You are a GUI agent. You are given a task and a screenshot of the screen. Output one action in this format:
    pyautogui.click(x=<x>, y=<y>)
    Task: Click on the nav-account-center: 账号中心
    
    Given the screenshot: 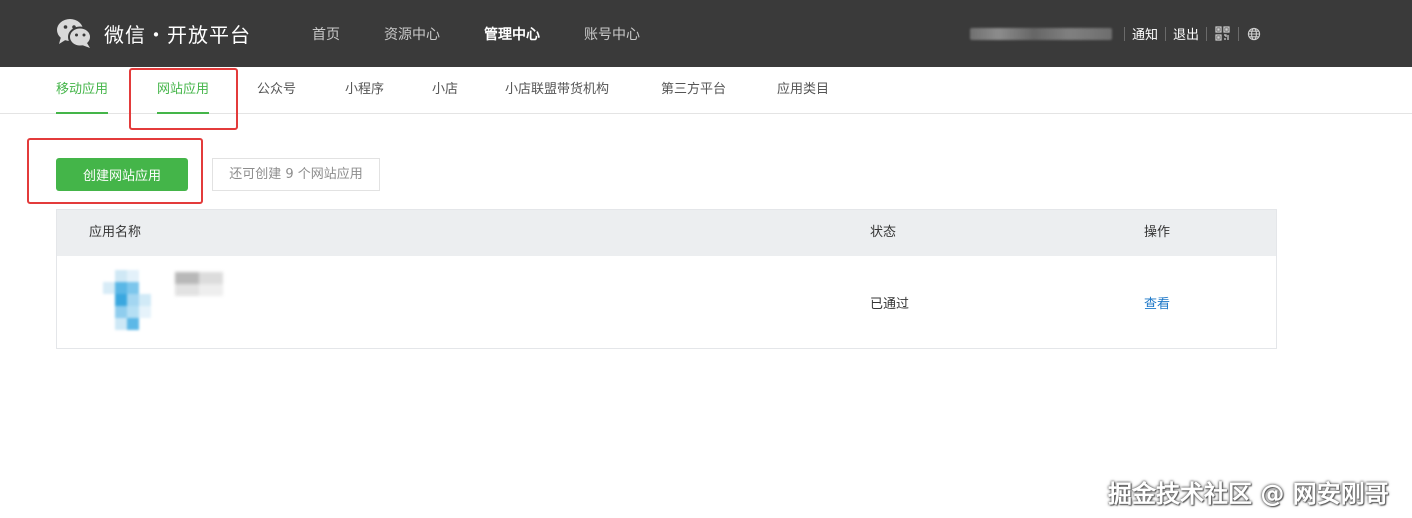 What is the action you would take?
    pyautogui.click(x=612, y=33)
    